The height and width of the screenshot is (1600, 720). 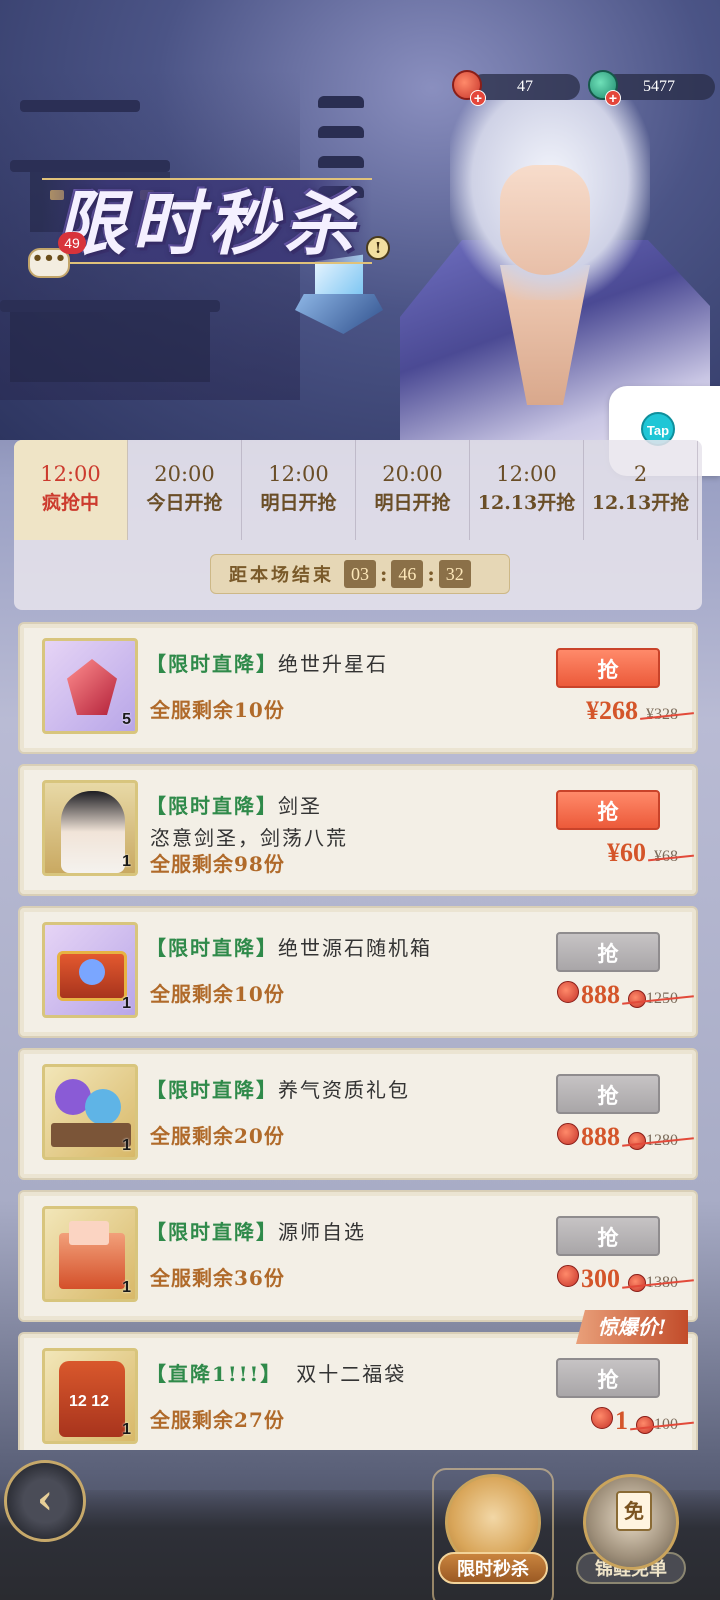 I want to click on deal-item: 5 【限时直降】绝世升星石 全服剩余10份 抢 ¥268 ¥328, so click(x=358, y=688).